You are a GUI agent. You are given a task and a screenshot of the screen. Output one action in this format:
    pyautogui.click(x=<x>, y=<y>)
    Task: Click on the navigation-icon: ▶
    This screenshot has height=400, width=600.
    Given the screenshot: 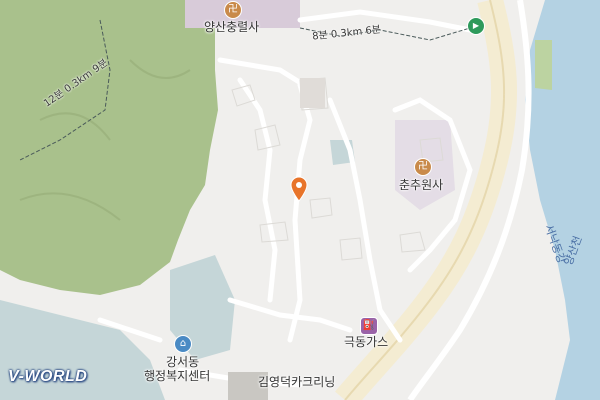 What is the action you would take?
    pyautogui.click(x=476, y=26)
    